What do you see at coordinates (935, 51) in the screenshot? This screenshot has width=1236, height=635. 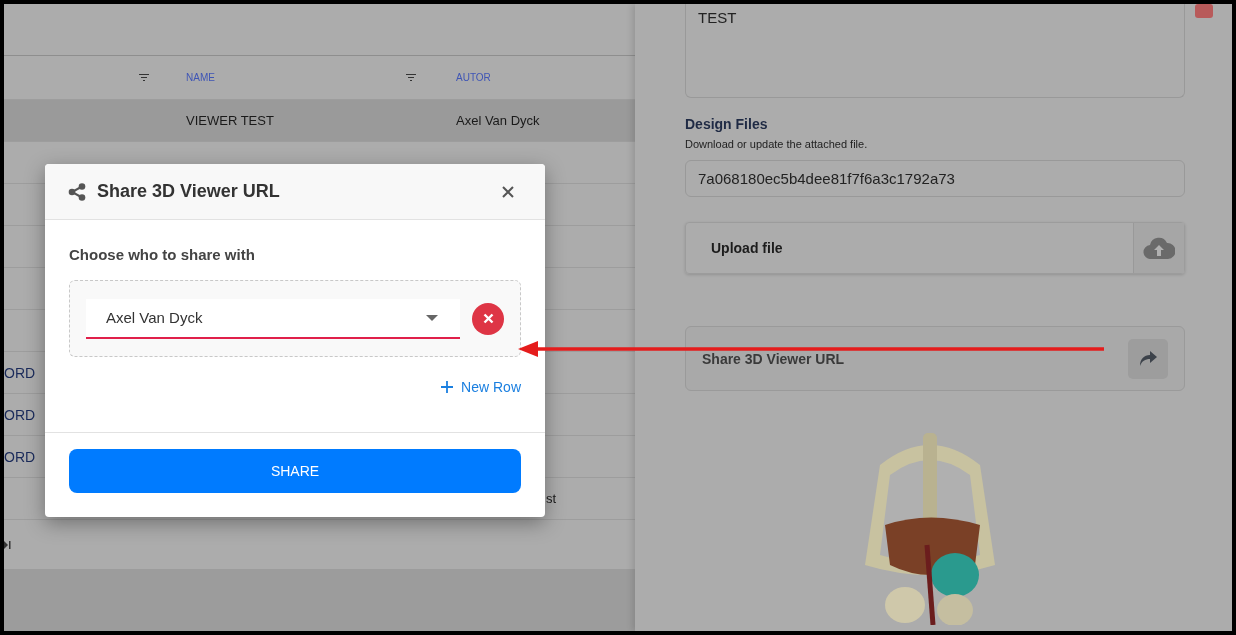 I see `notes-field: TEST` at bounding box center [935, 51].